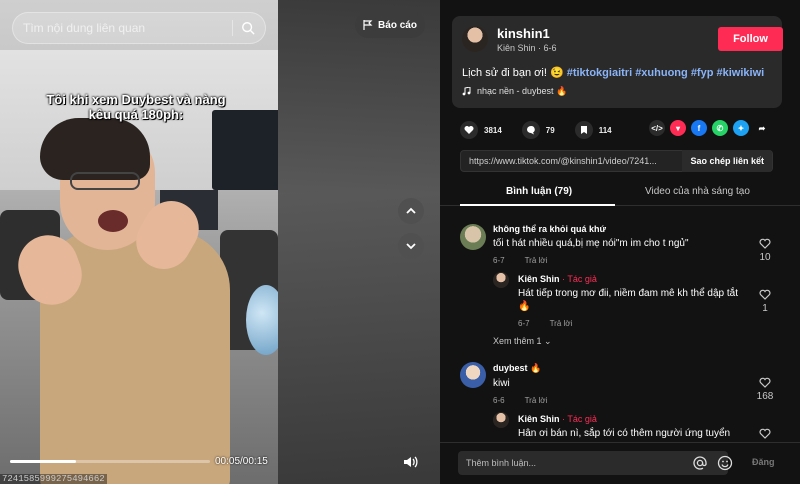 The image size is (800, 484). Describe the element at coordinates (762, 128) in the screenshot. I see `share-arrow-icon: ➦` at that location.